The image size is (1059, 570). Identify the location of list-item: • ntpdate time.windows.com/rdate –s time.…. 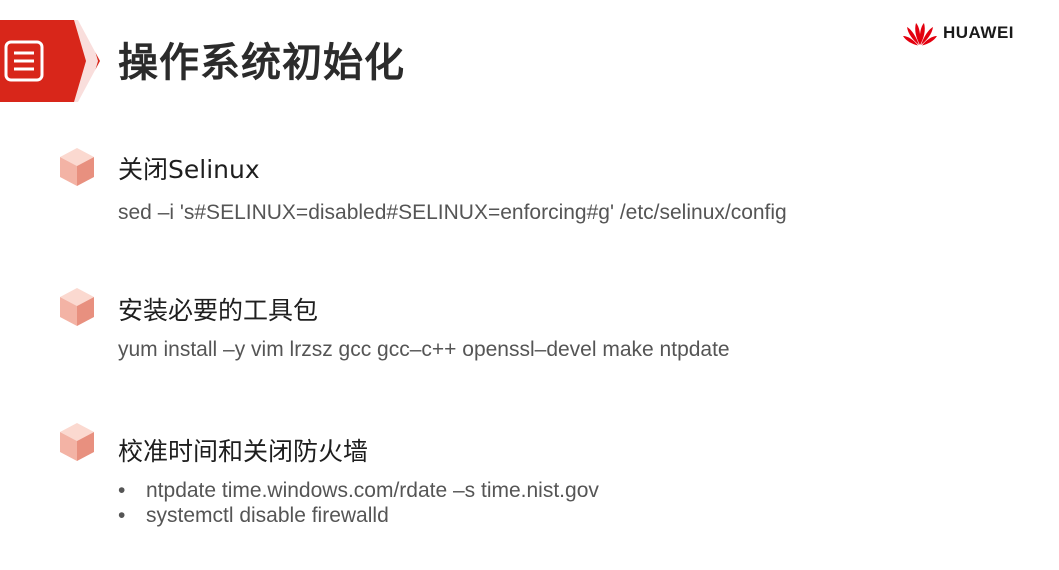
(358, 490).